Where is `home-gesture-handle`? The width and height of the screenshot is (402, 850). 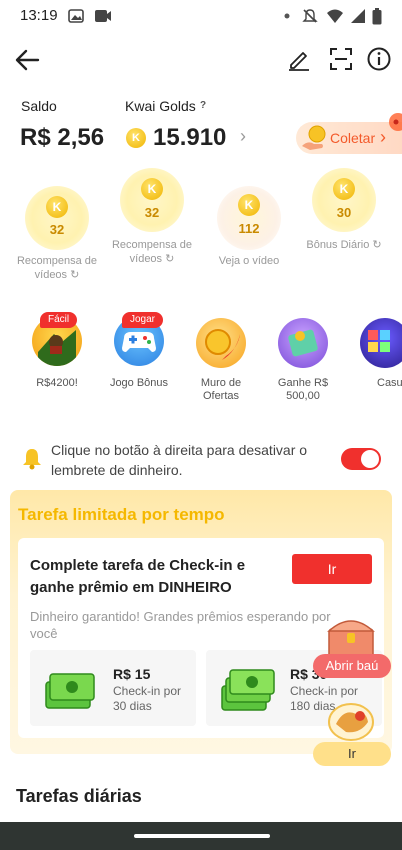 home-gesture-handle is located at coordinates (202, 836).